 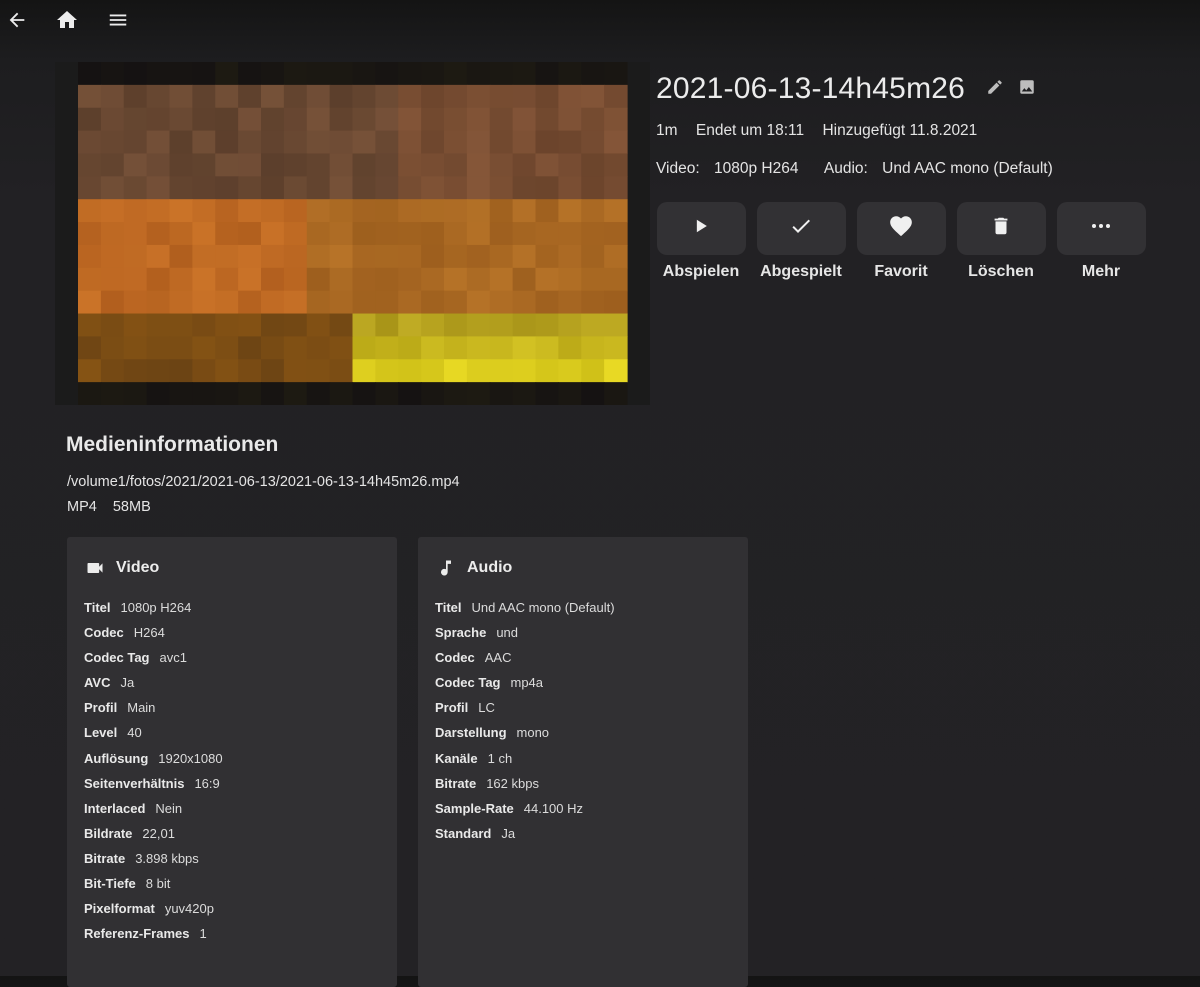 I want to click on property-value: AAC, so click(x=498, y=658).